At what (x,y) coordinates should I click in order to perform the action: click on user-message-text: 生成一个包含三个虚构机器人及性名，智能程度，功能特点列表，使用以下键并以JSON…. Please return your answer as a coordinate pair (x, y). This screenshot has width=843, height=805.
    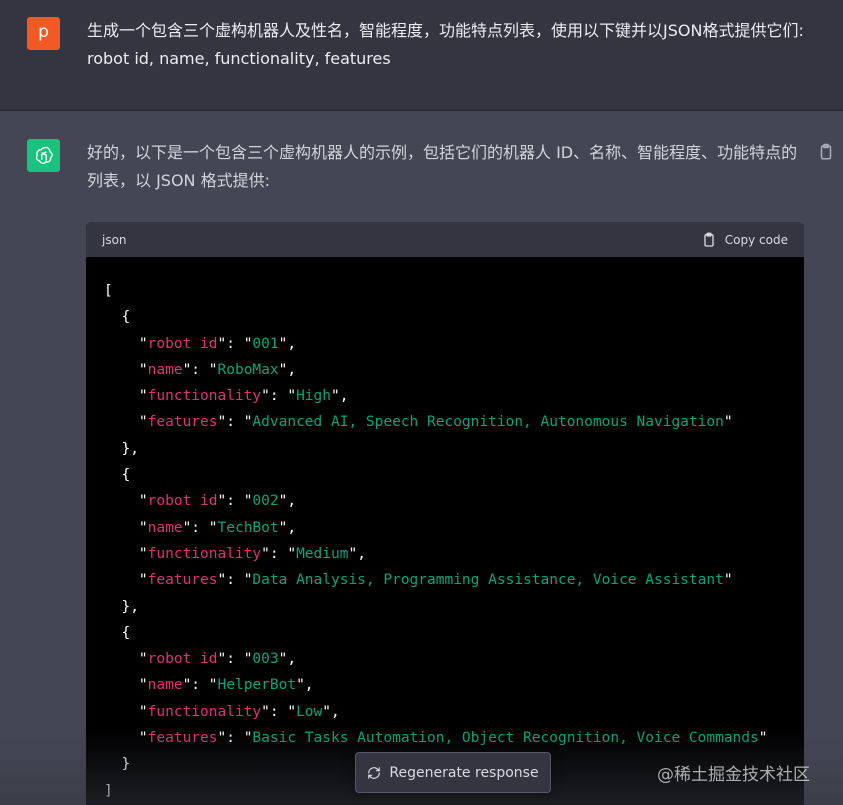
    Looking at the image, I should click on (445, 44).